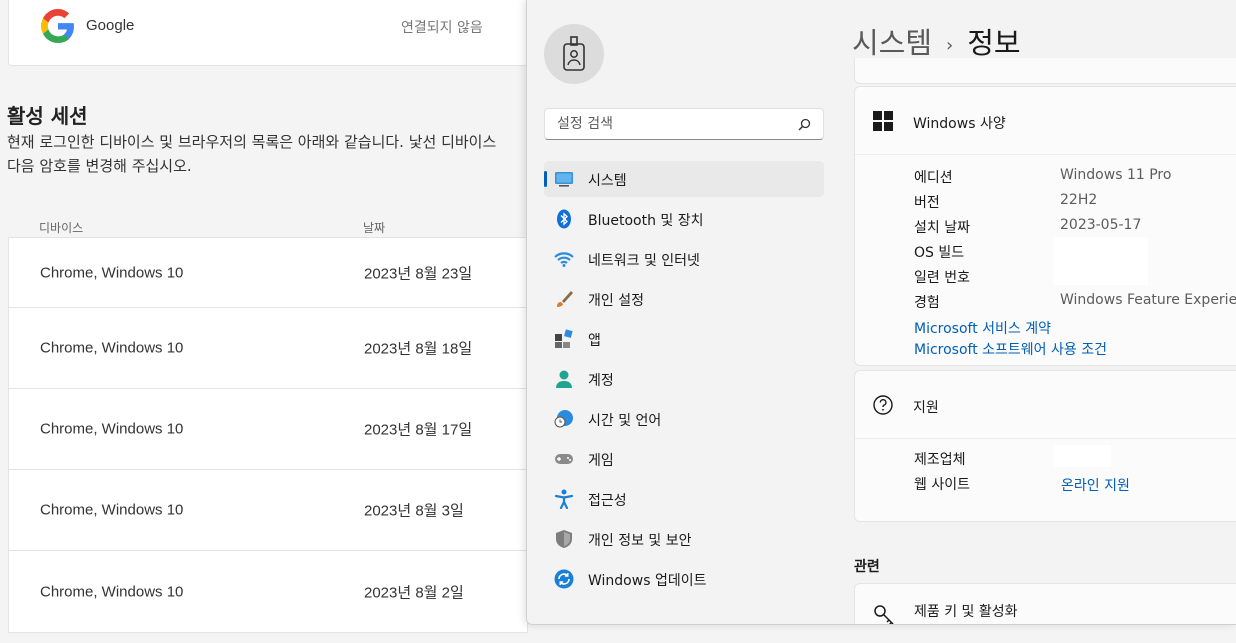 This screenshot has width=1236, height=643. What do you see at coordinates (594, 341) in the screenshot?
I see `sidebar-item-label: 앱` at bounding box center [594, 341].